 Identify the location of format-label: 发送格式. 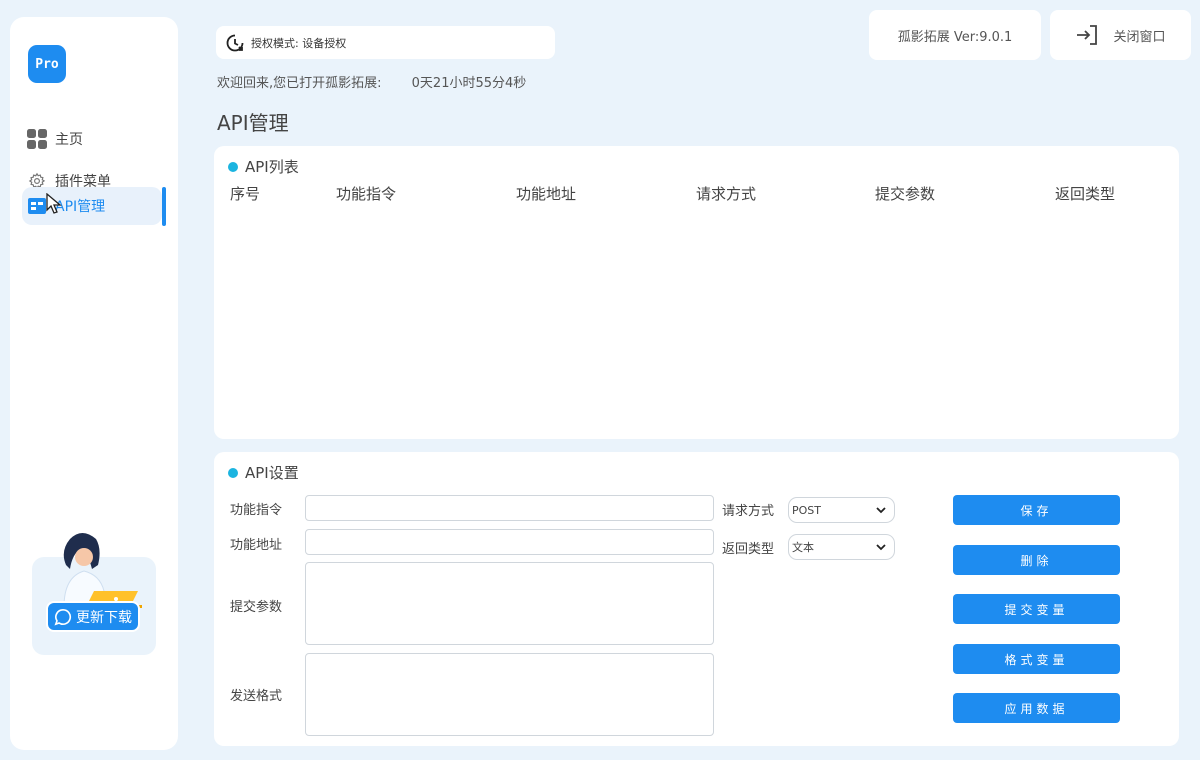
(256, 696).